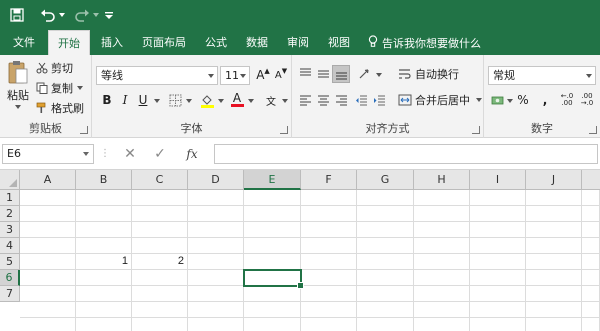 The width and height of the screenshot is (600, 331). Describe the element at coordinates (379, 100) in the screenshot. I see `increase-indent-button` at that location.